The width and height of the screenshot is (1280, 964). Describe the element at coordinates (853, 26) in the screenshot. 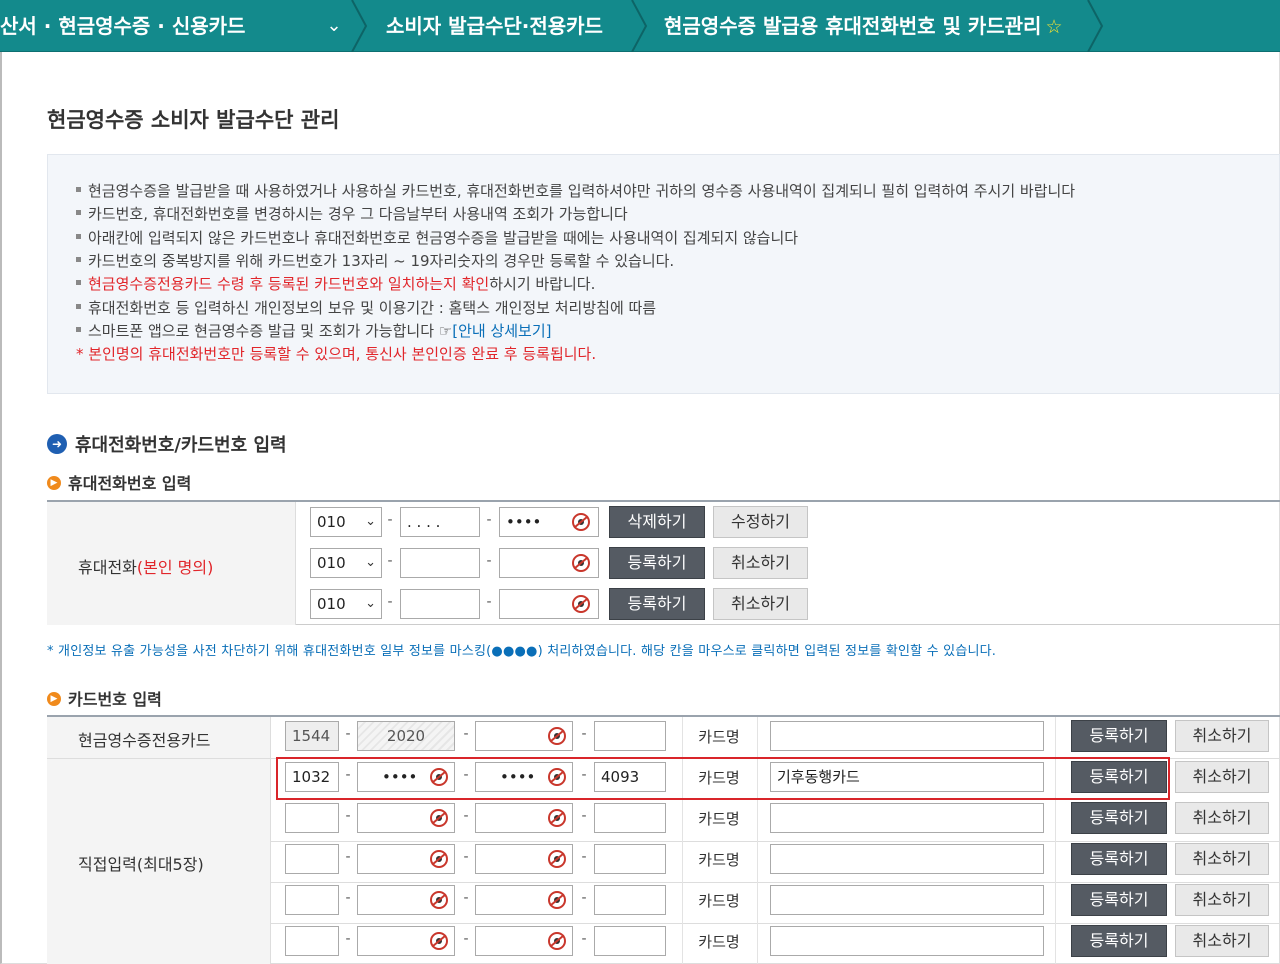

I see `breadcrumb-item-3-label: 현금영수증 발급용 휴대전화번호 및 카드관리` at that location.